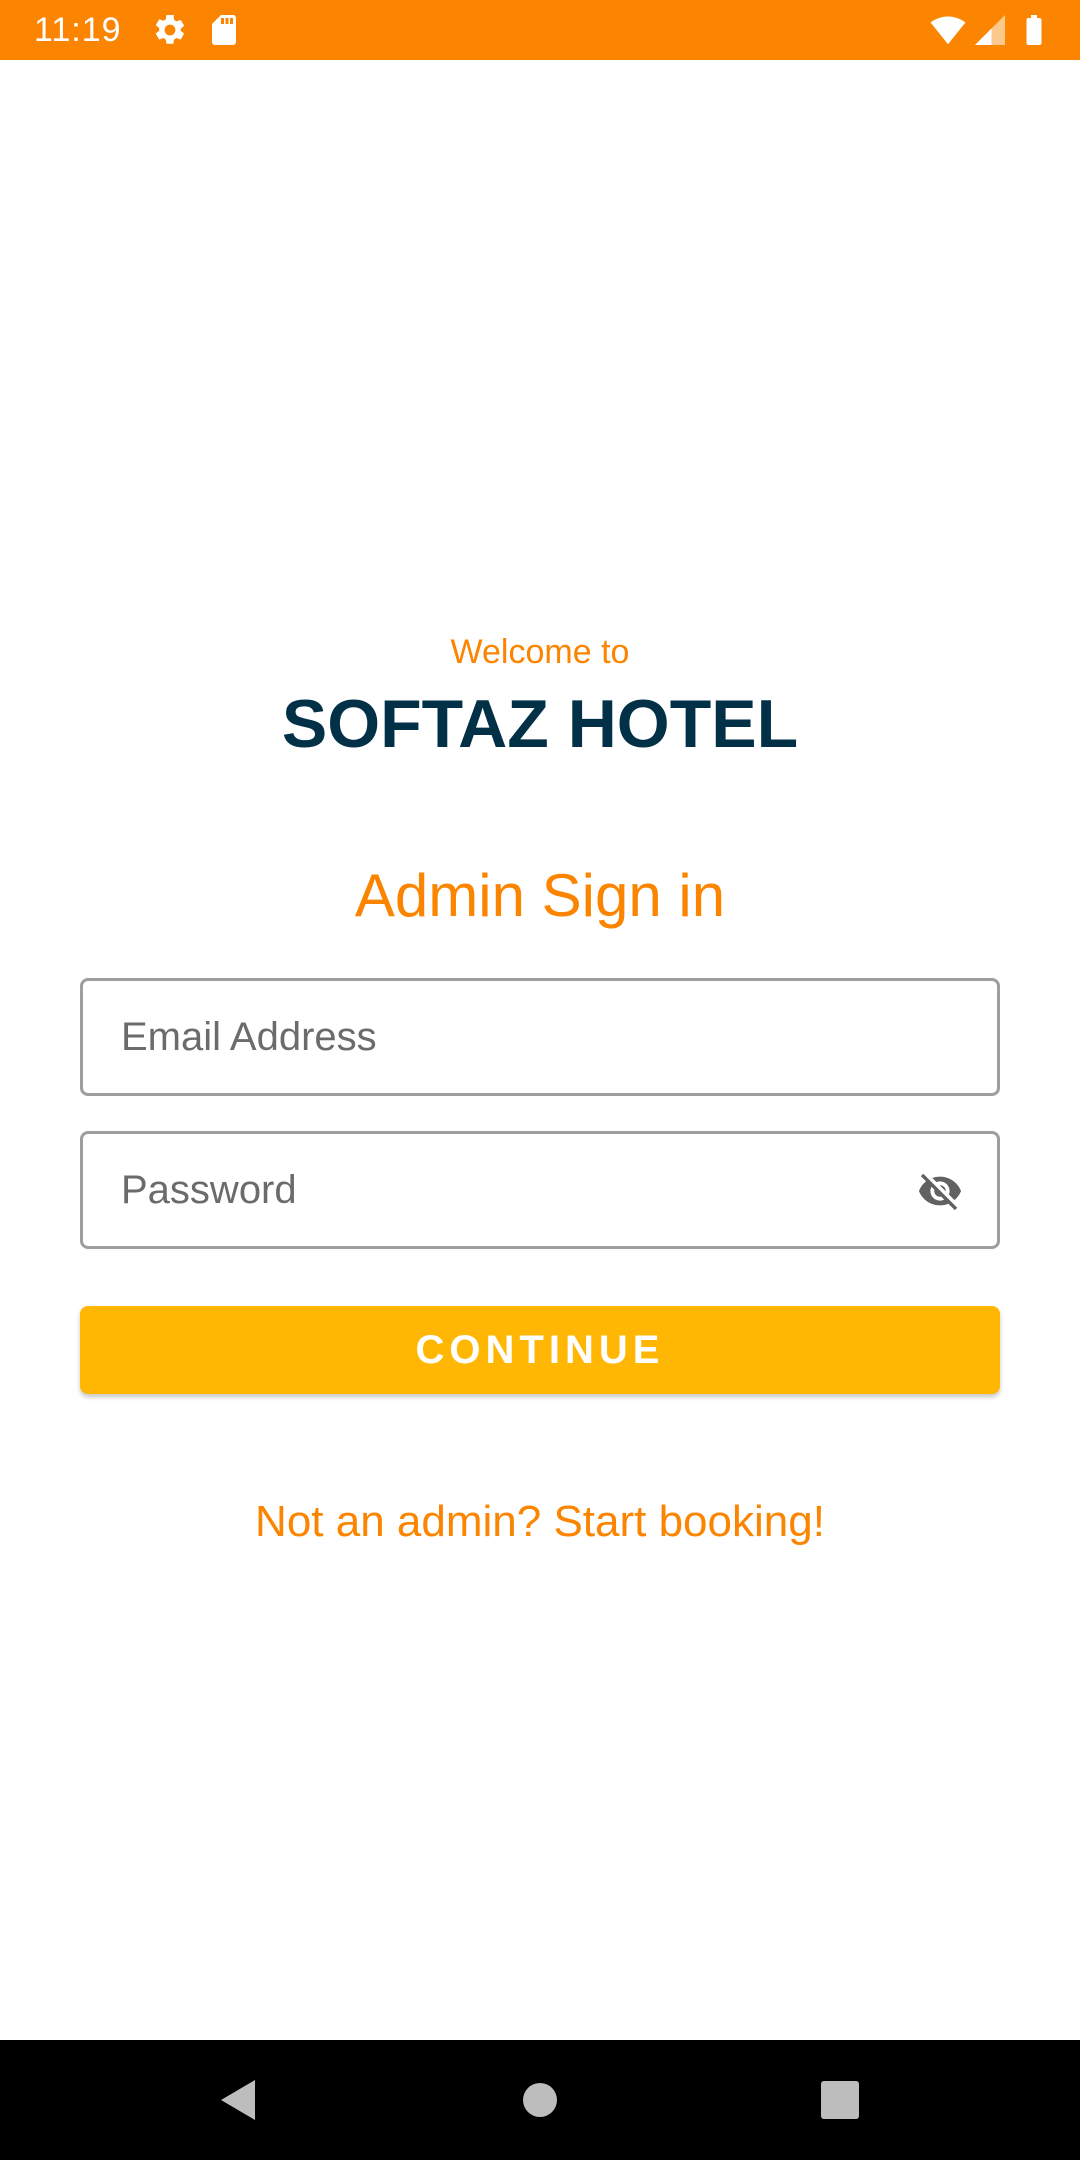 The height and width of the screenshot is (2160, 1080). What do you see at coordinates (540, 1350) in the screenshot?
I see `continue-button: CONTINUE` at bounding box center [540, 1350].